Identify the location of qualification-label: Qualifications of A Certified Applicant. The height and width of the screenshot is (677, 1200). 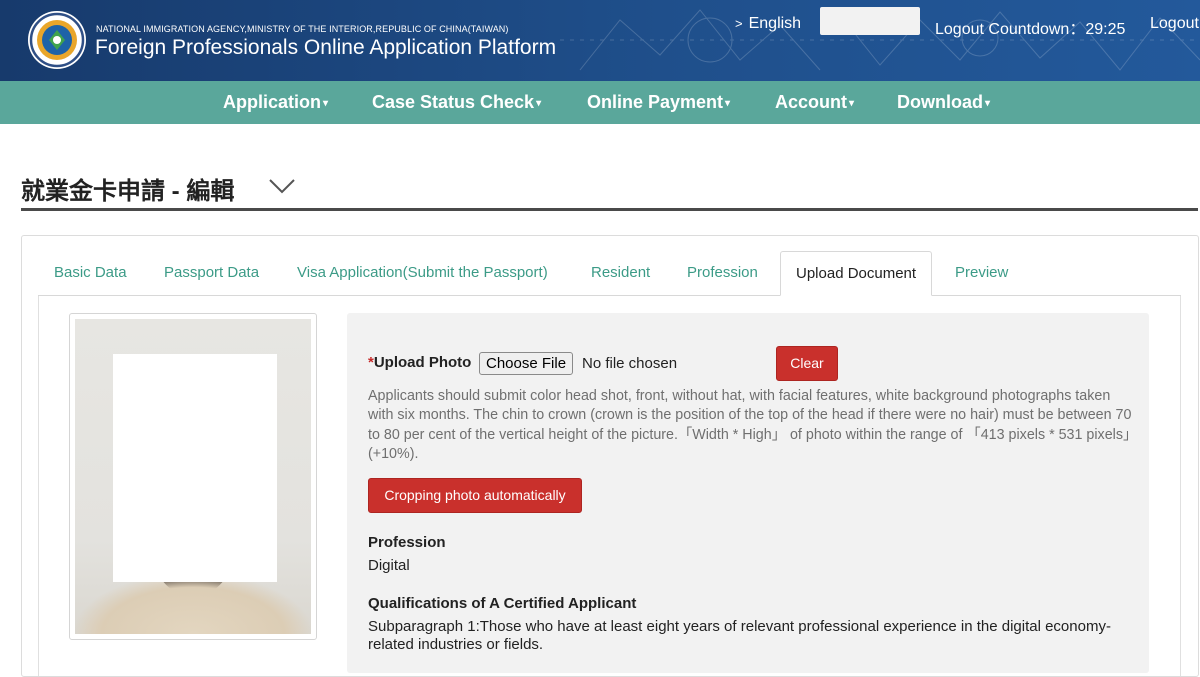
(502, 603).